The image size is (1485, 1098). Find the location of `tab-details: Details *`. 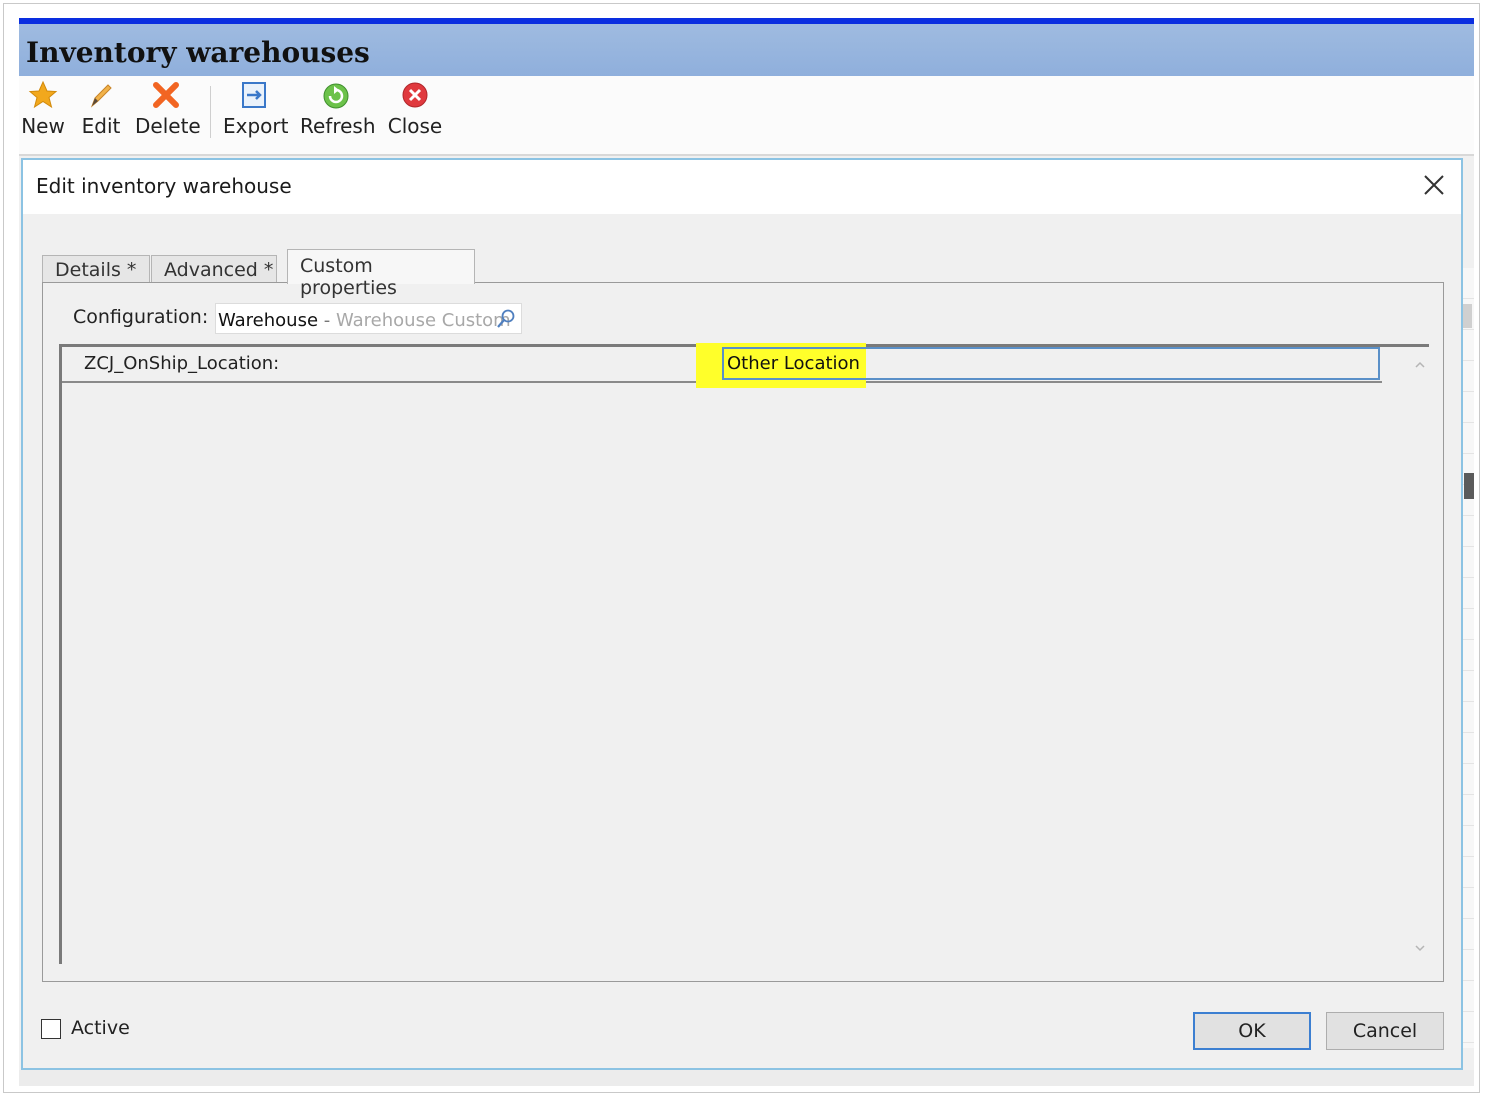

tab-details: Details * is located at coordinates (96, 269).